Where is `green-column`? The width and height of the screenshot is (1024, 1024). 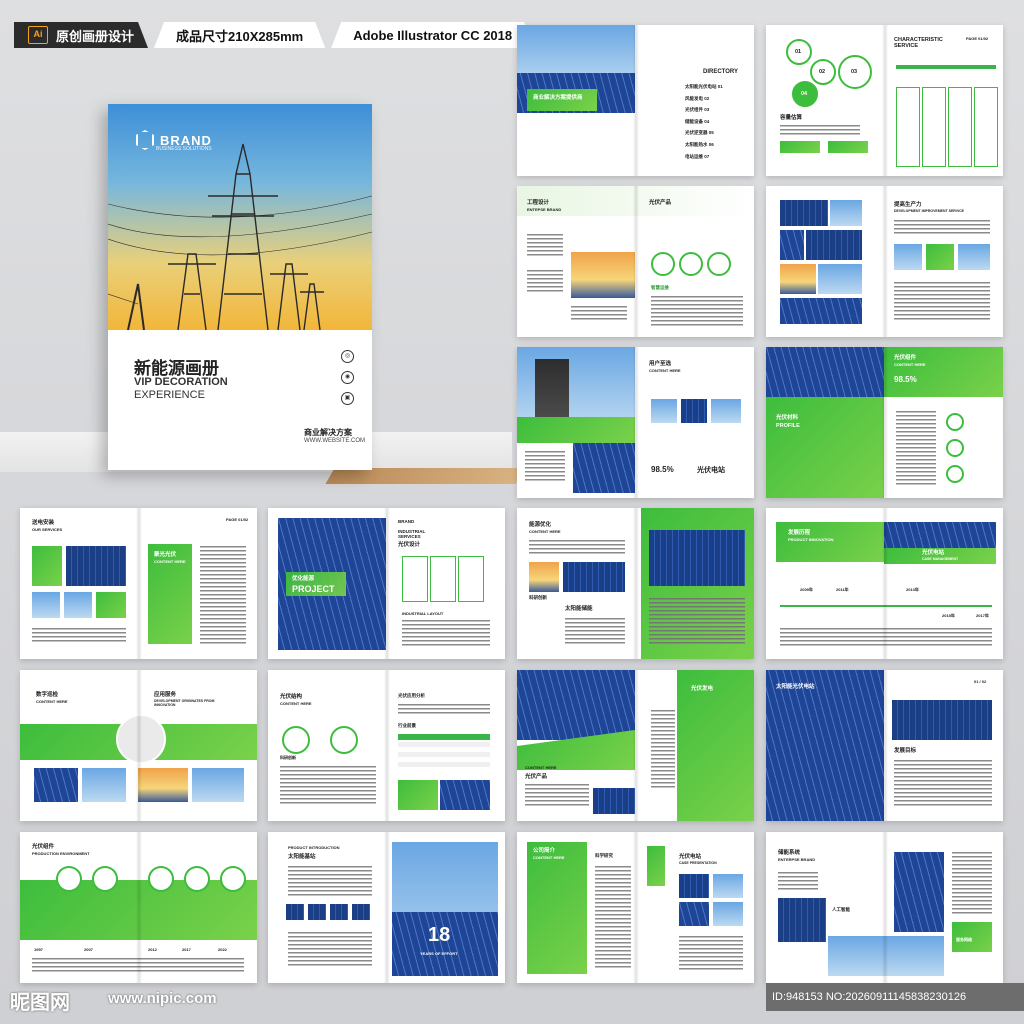
green-column is located at coordinates (715, 745).